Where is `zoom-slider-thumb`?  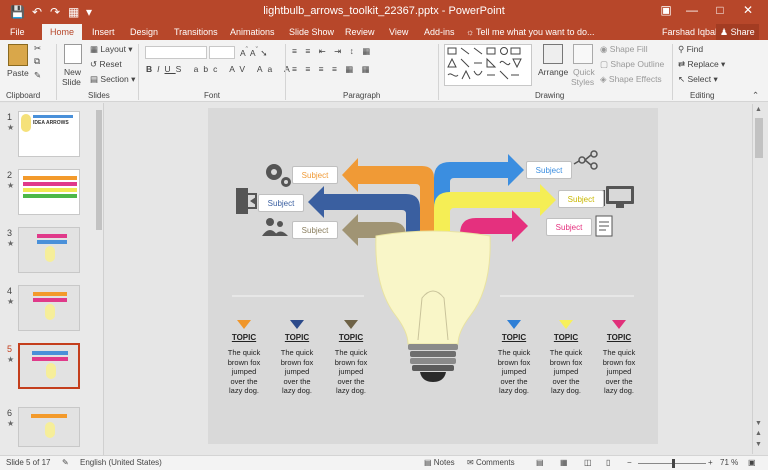 zoom-slider-thumb is located at coordinates (673, 463).